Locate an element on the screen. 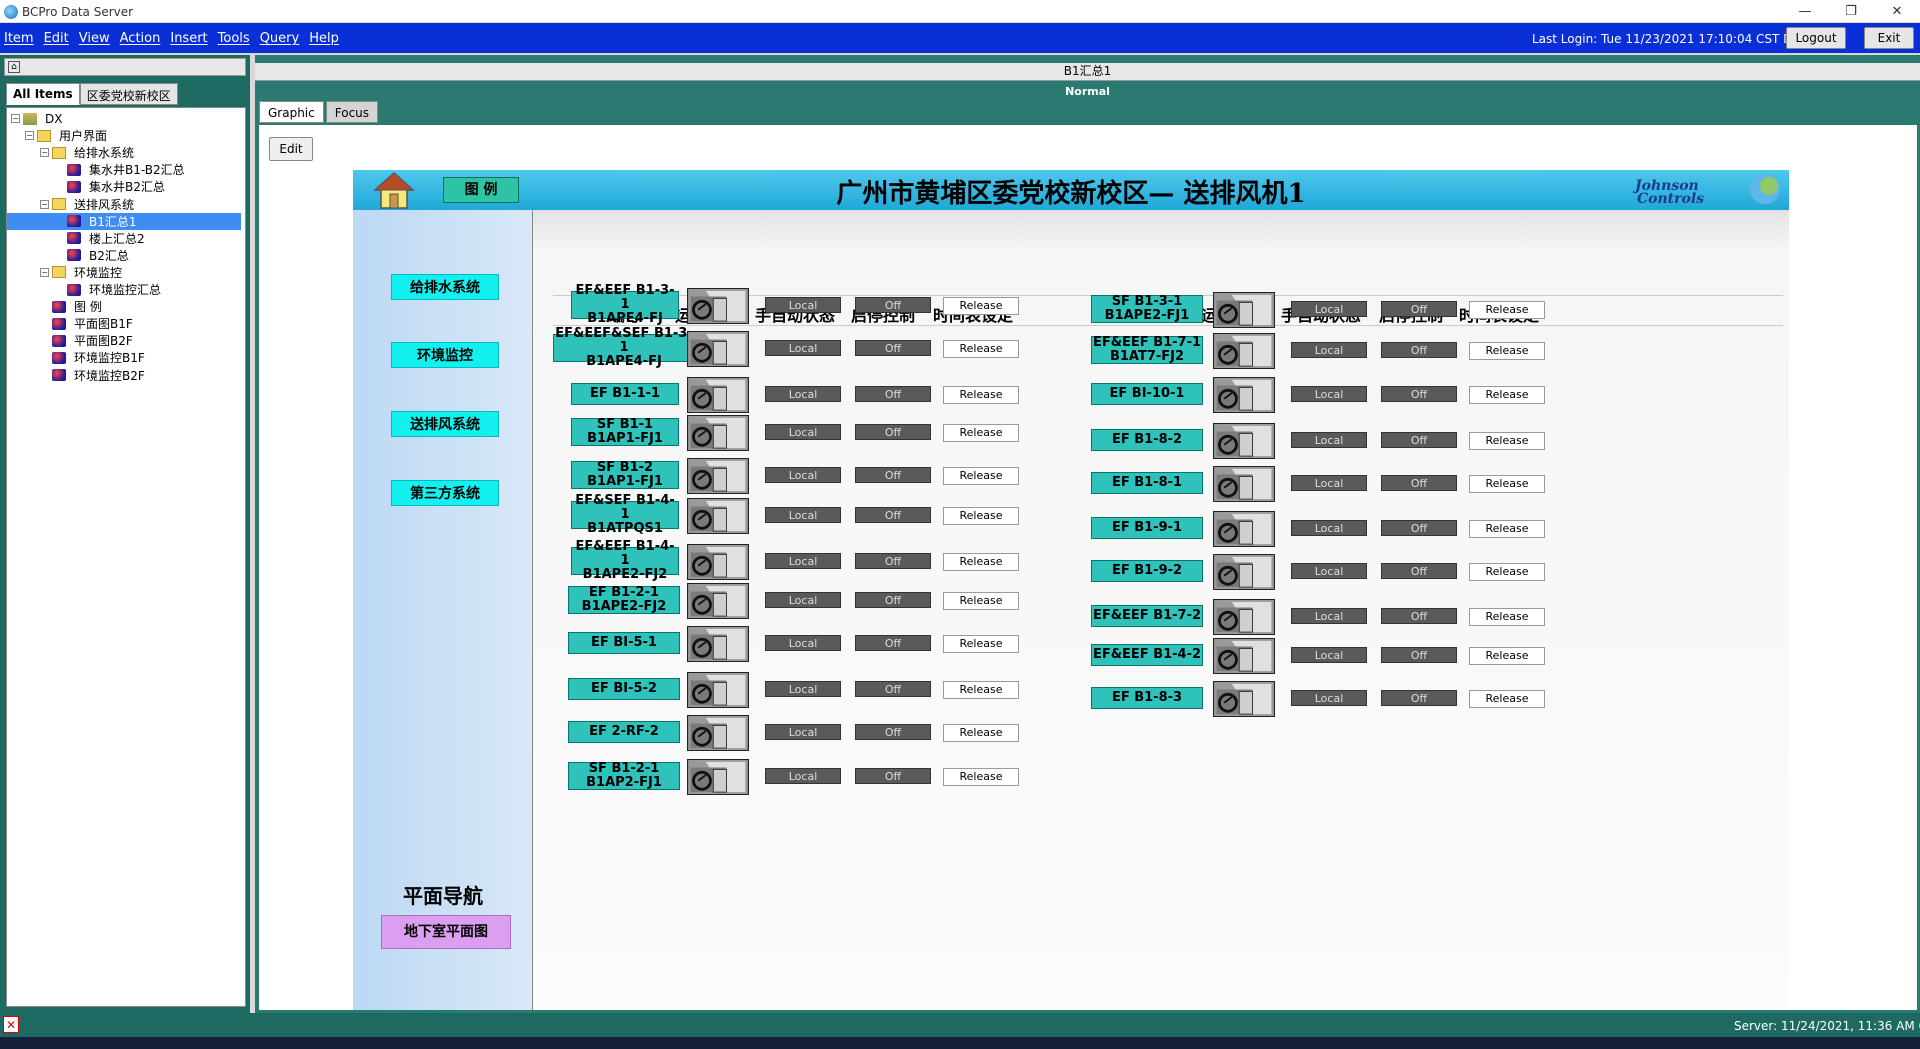  device-button: EF B1-9-2 is located at coordinates (1147, 571).